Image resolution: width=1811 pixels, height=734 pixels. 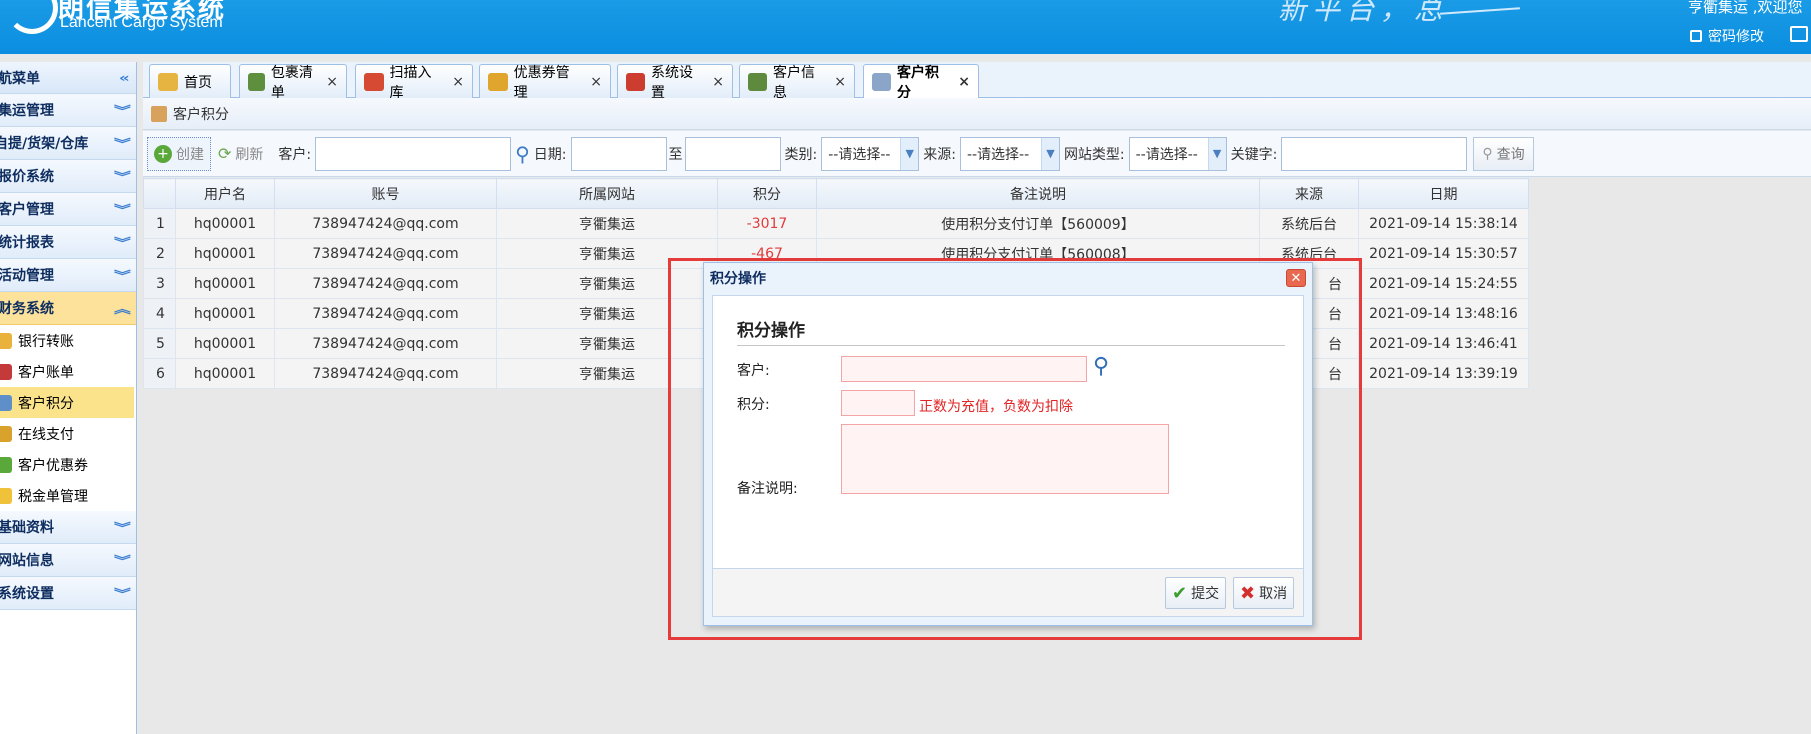 What do you see at coordinates (767, 193) in the screenshot?
I see `column-header: 积分` at bounding box center [767, 193].